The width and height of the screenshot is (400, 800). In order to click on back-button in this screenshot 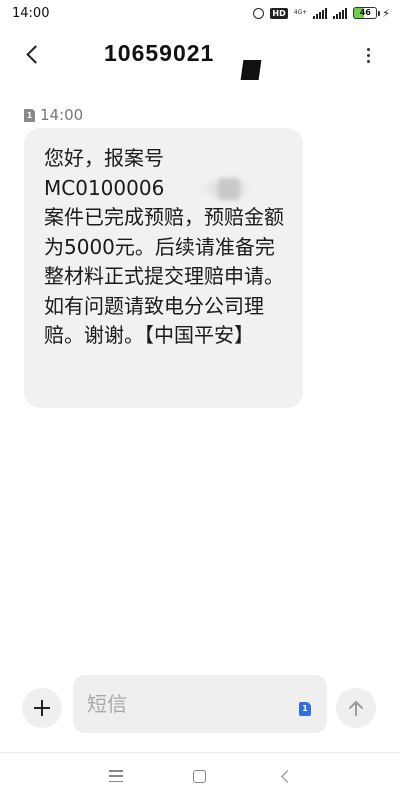, I will do `click(32, 54)`.